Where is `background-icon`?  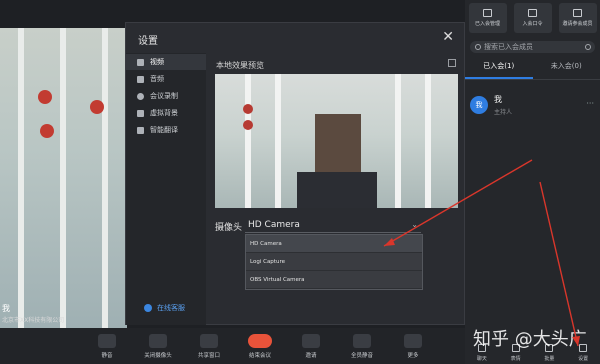
background-icon is located at coordinates (140, 113).